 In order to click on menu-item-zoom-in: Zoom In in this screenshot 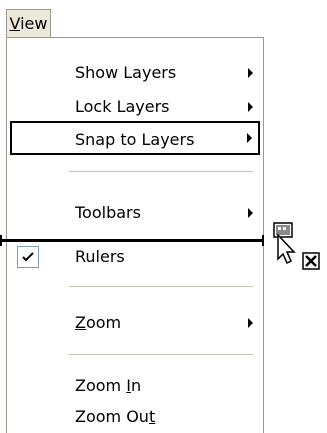, I will do `click(135, 386)`.